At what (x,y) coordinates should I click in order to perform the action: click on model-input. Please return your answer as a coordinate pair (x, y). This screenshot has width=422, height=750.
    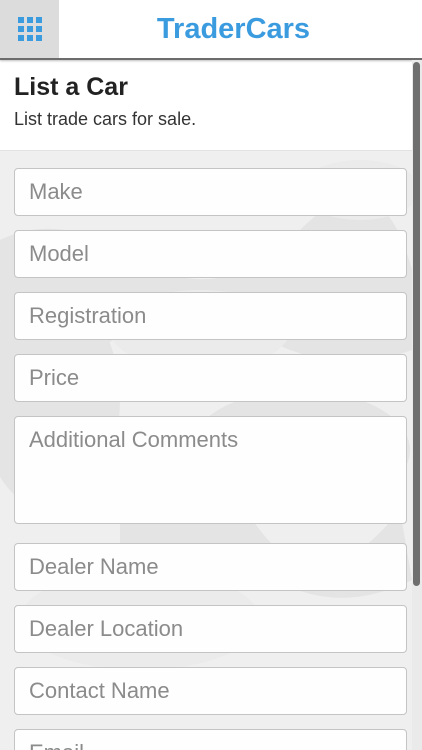
    Looking at the image, I should click on (210, 254).